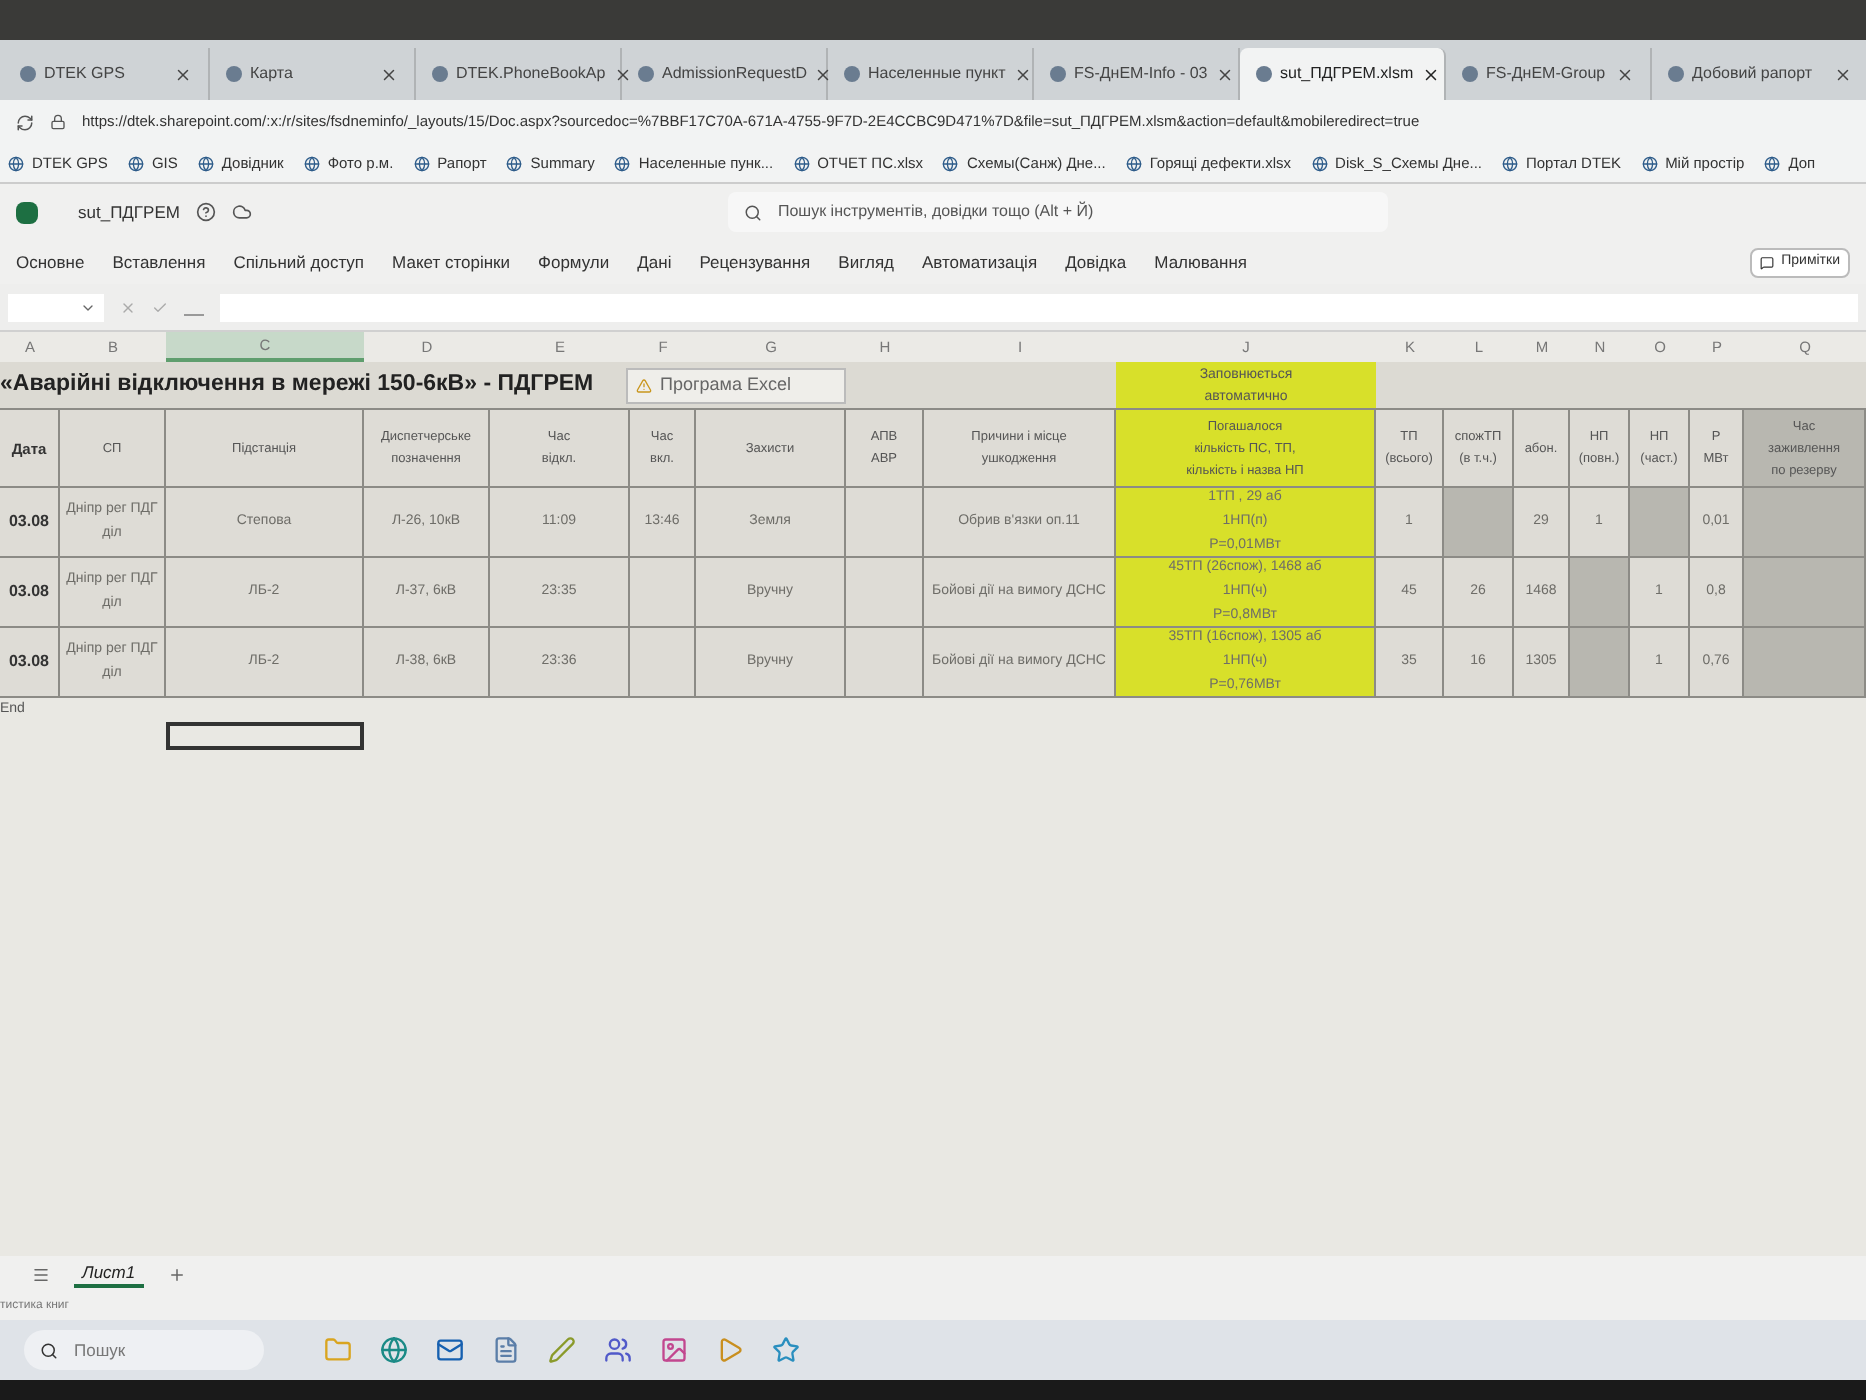 This screenshot has height=1400, width=1866. What do you see at coordinates (27, 212) in the screenshot?
I see `excel-logo-icon` at bounding box center [27, 212].